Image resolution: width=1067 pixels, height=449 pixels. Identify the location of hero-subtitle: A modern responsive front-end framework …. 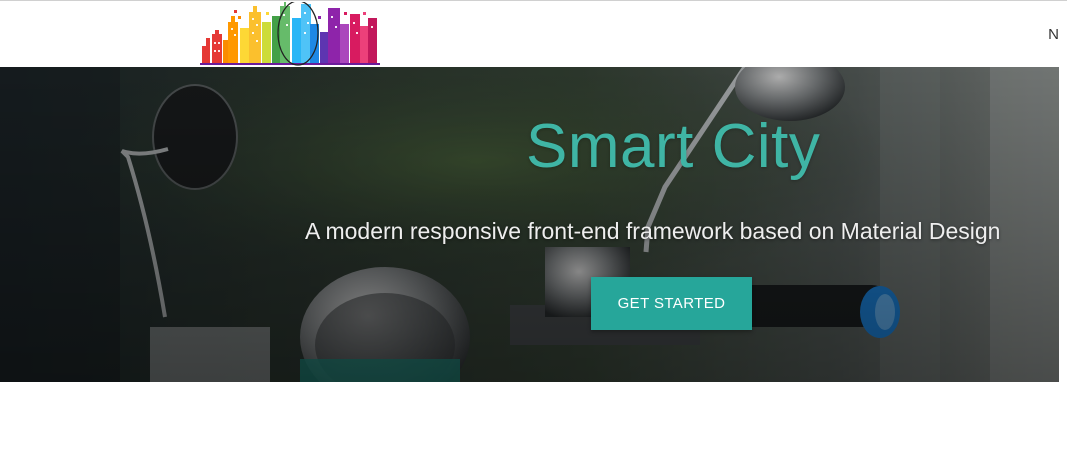
(653, 231).